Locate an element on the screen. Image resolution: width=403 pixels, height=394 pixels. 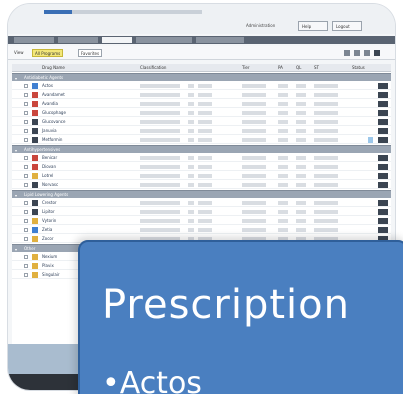
table-row: Avandamet is located at coordinates (201, 95).